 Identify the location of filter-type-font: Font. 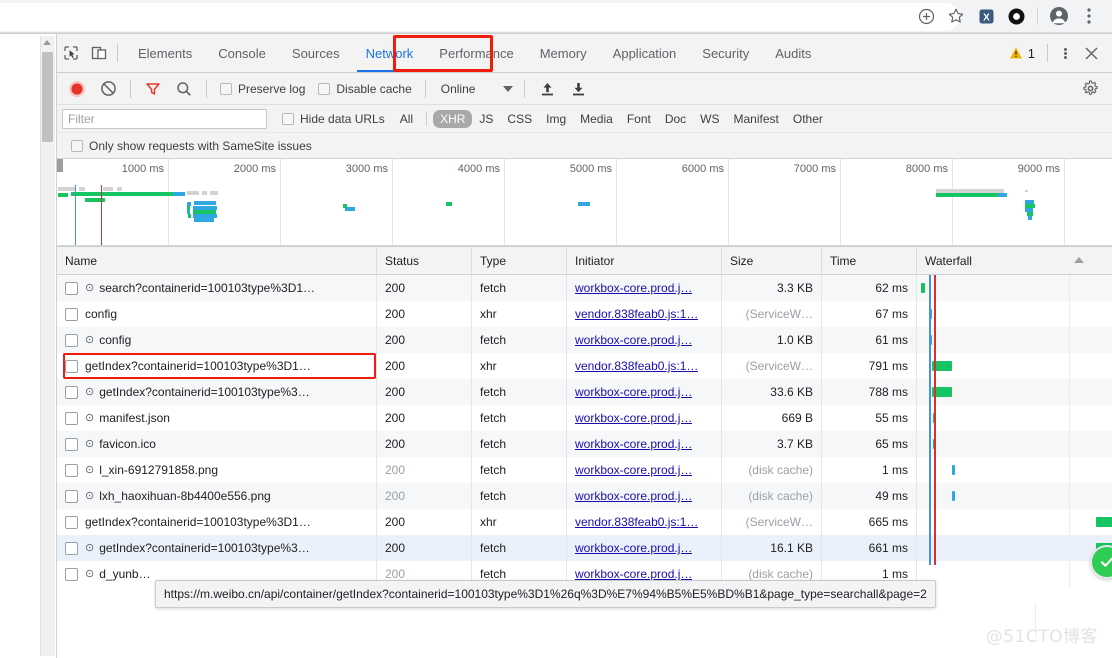
(639, 119).